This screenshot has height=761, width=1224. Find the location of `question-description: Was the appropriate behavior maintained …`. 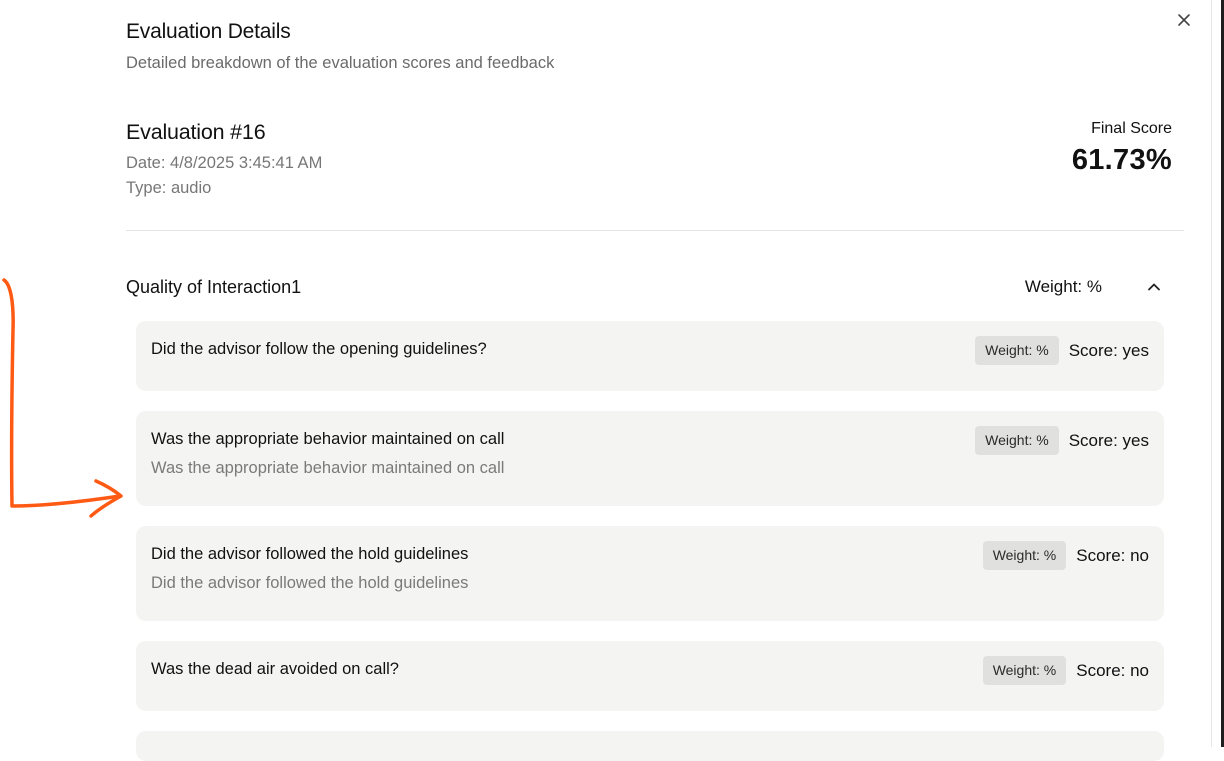

question-description: Was the appropriate behavior maintained … is located at coordinates (328, 468).